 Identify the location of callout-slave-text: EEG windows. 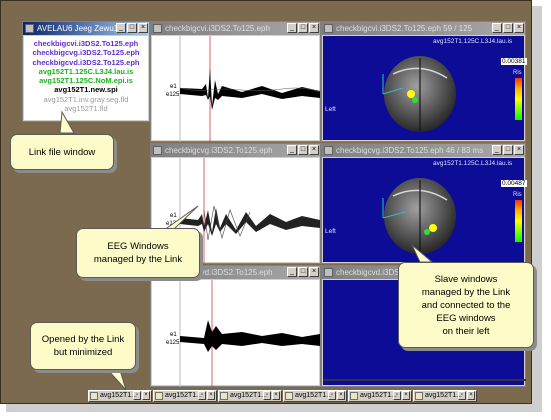
(466, 318).